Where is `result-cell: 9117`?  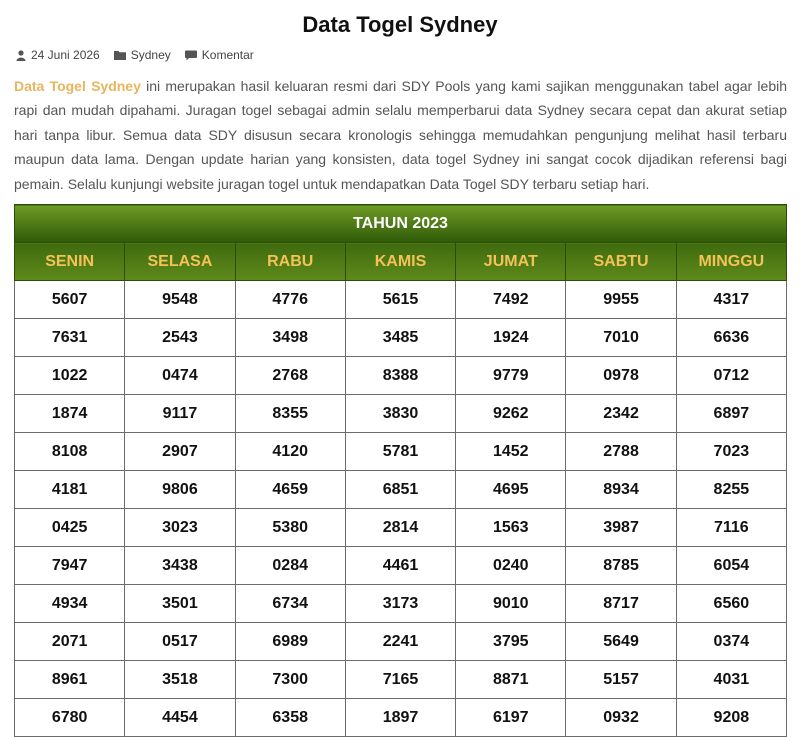
result-cell: 9117 is located at coordinates (180, 413).